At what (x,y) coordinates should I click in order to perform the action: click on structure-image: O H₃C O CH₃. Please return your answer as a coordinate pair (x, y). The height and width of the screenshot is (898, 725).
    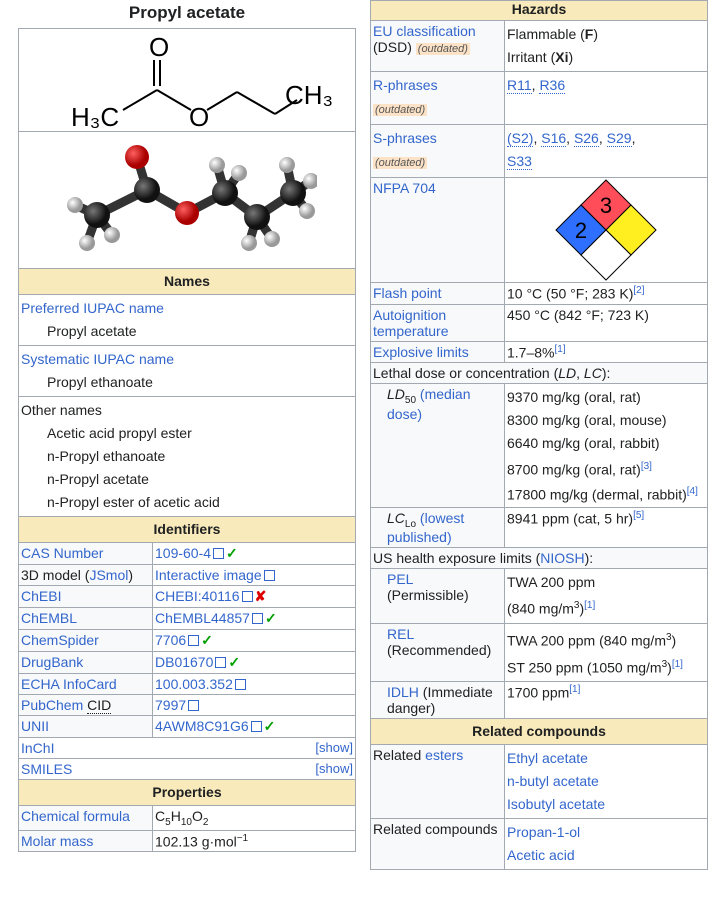
    Looking at the image, I should click on (187, 80).